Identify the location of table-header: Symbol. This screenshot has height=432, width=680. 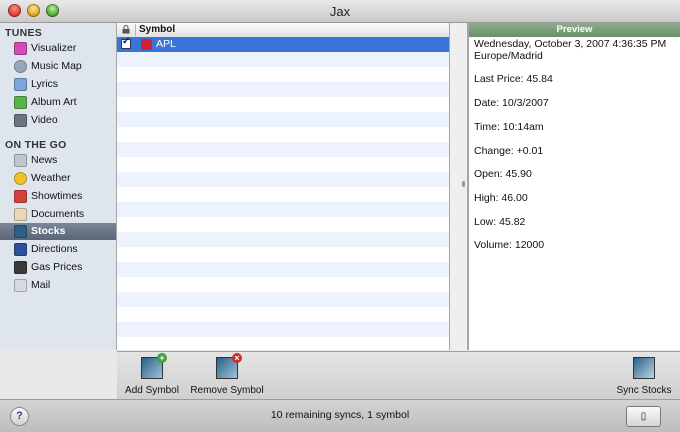
(283, 30).